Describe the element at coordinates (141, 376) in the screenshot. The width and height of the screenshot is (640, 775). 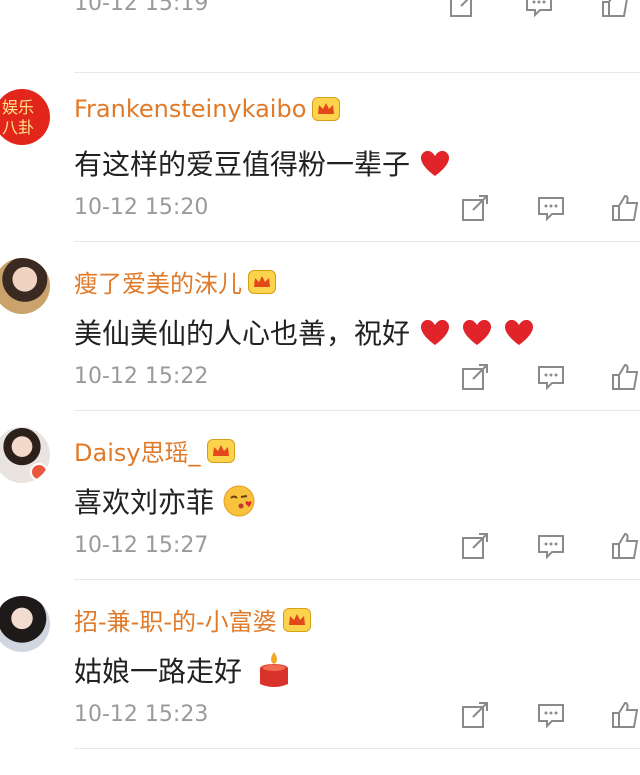
I see `comment-time: 10-12 15:22` at that location.